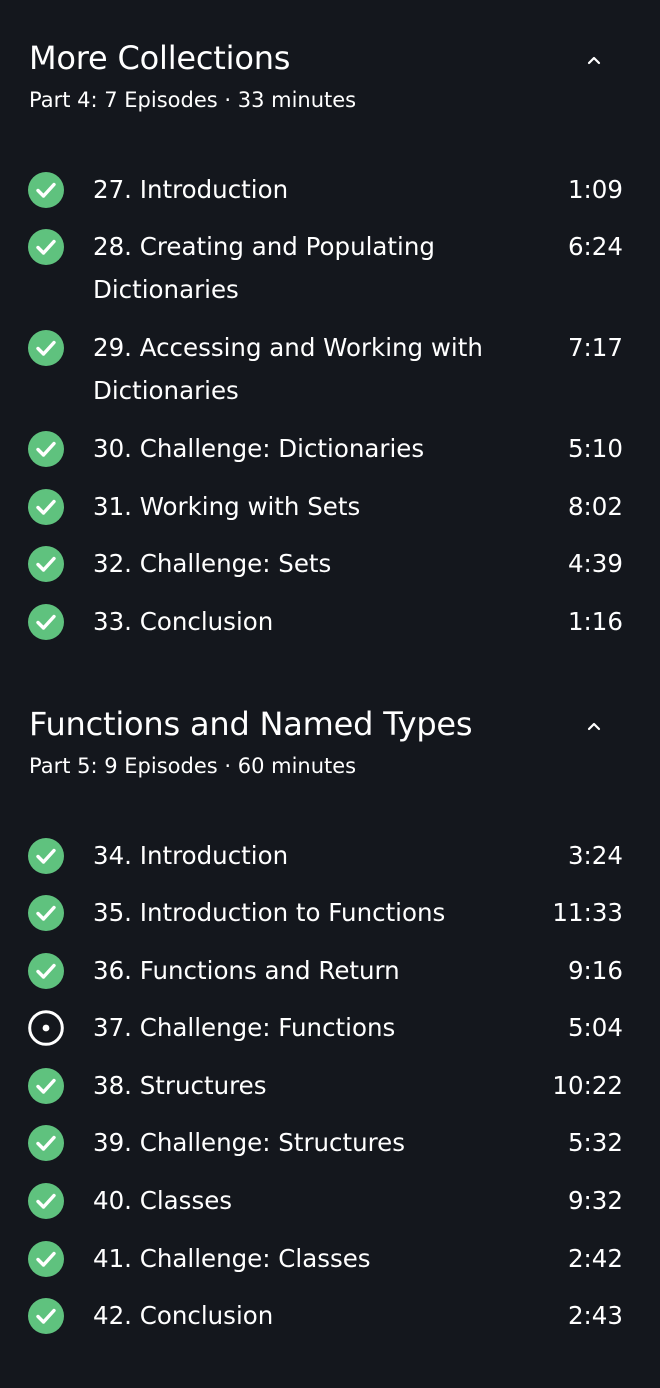 This screenshot has width=660, height=1388. I want to click on episode-duration: 5:10, so click(595, 448).